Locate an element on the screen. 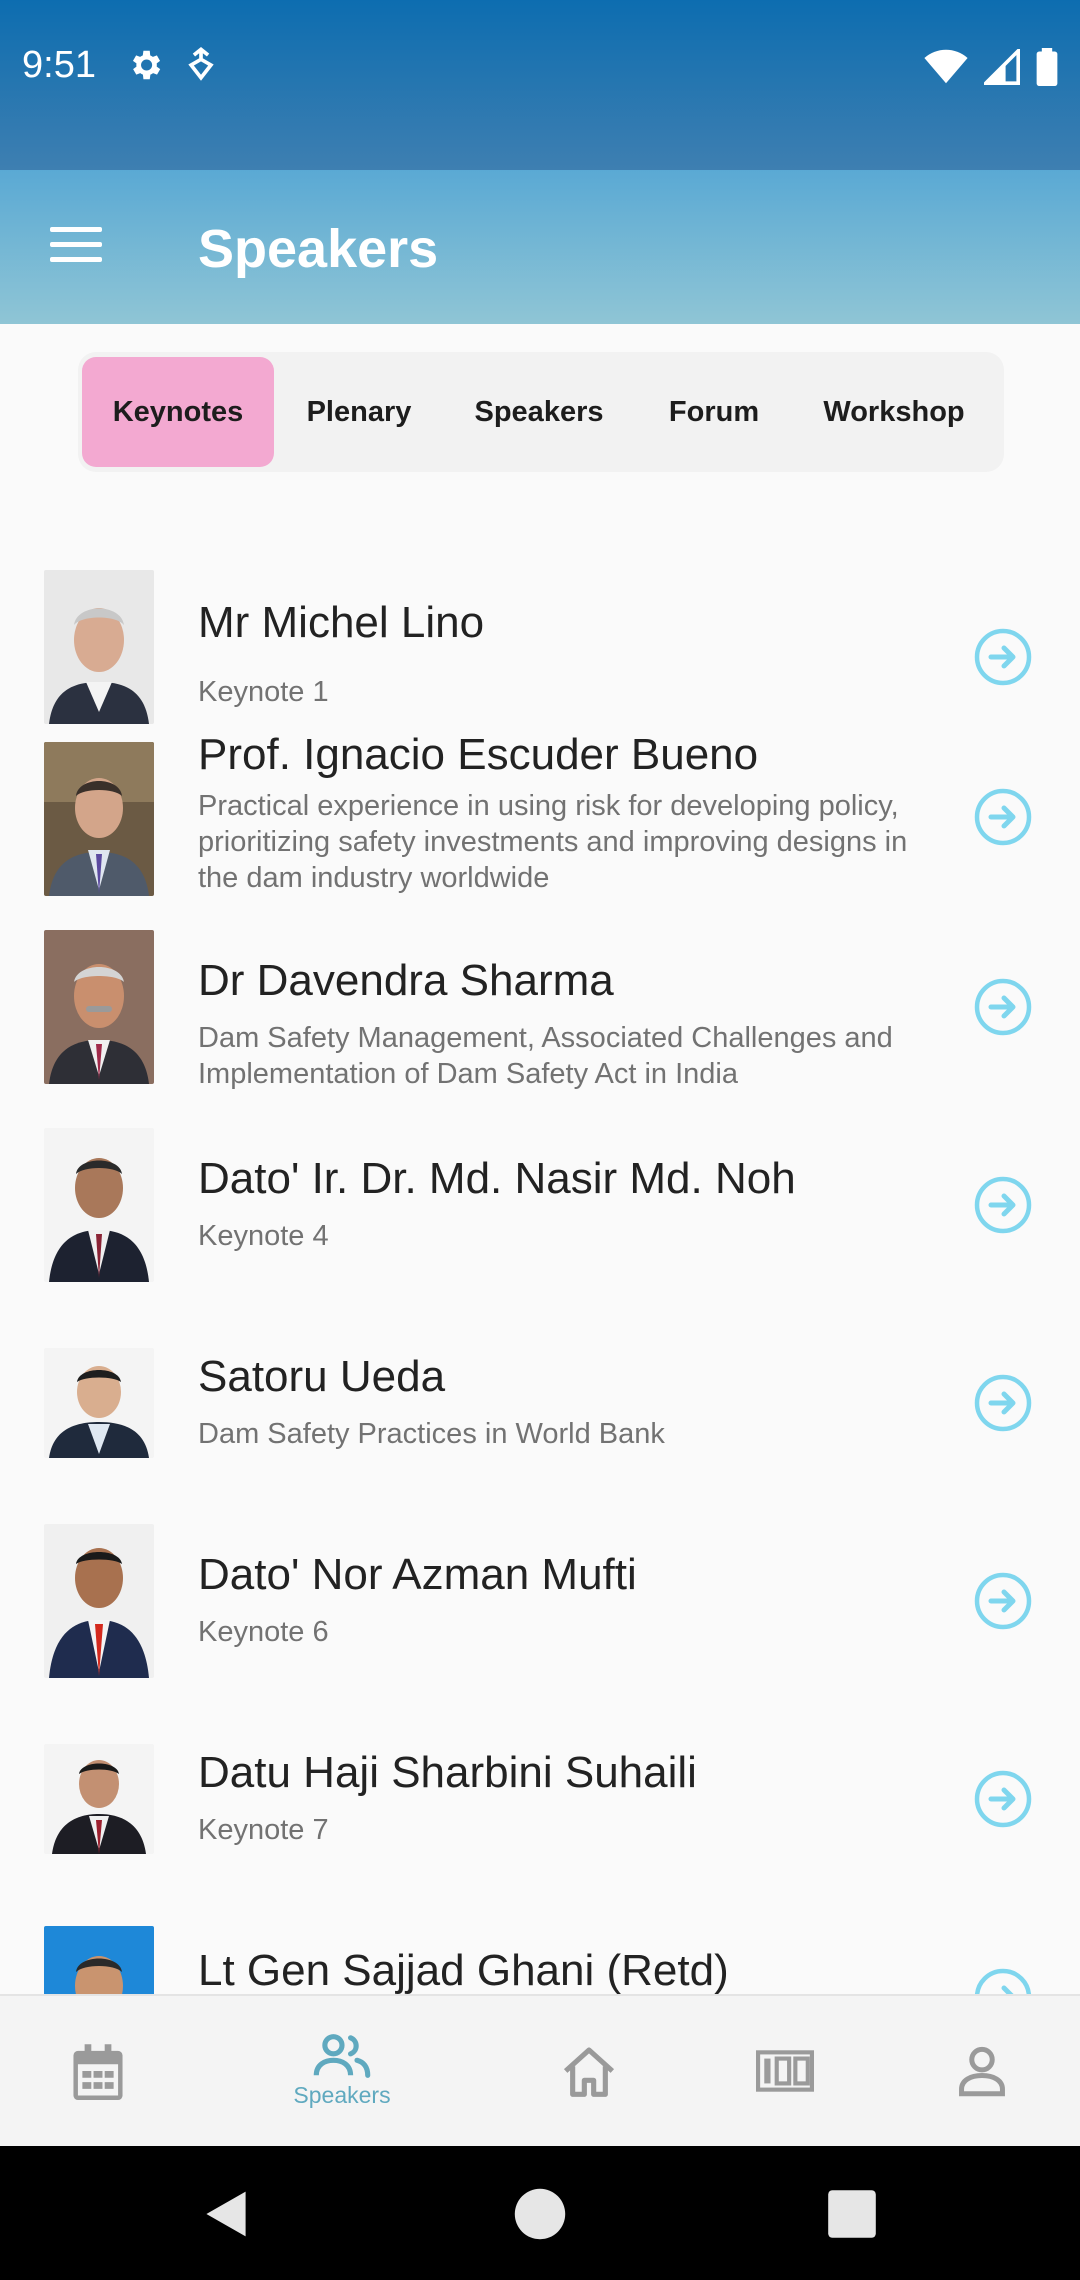  app-bar: Speakers is located at coordinates (540, 247).